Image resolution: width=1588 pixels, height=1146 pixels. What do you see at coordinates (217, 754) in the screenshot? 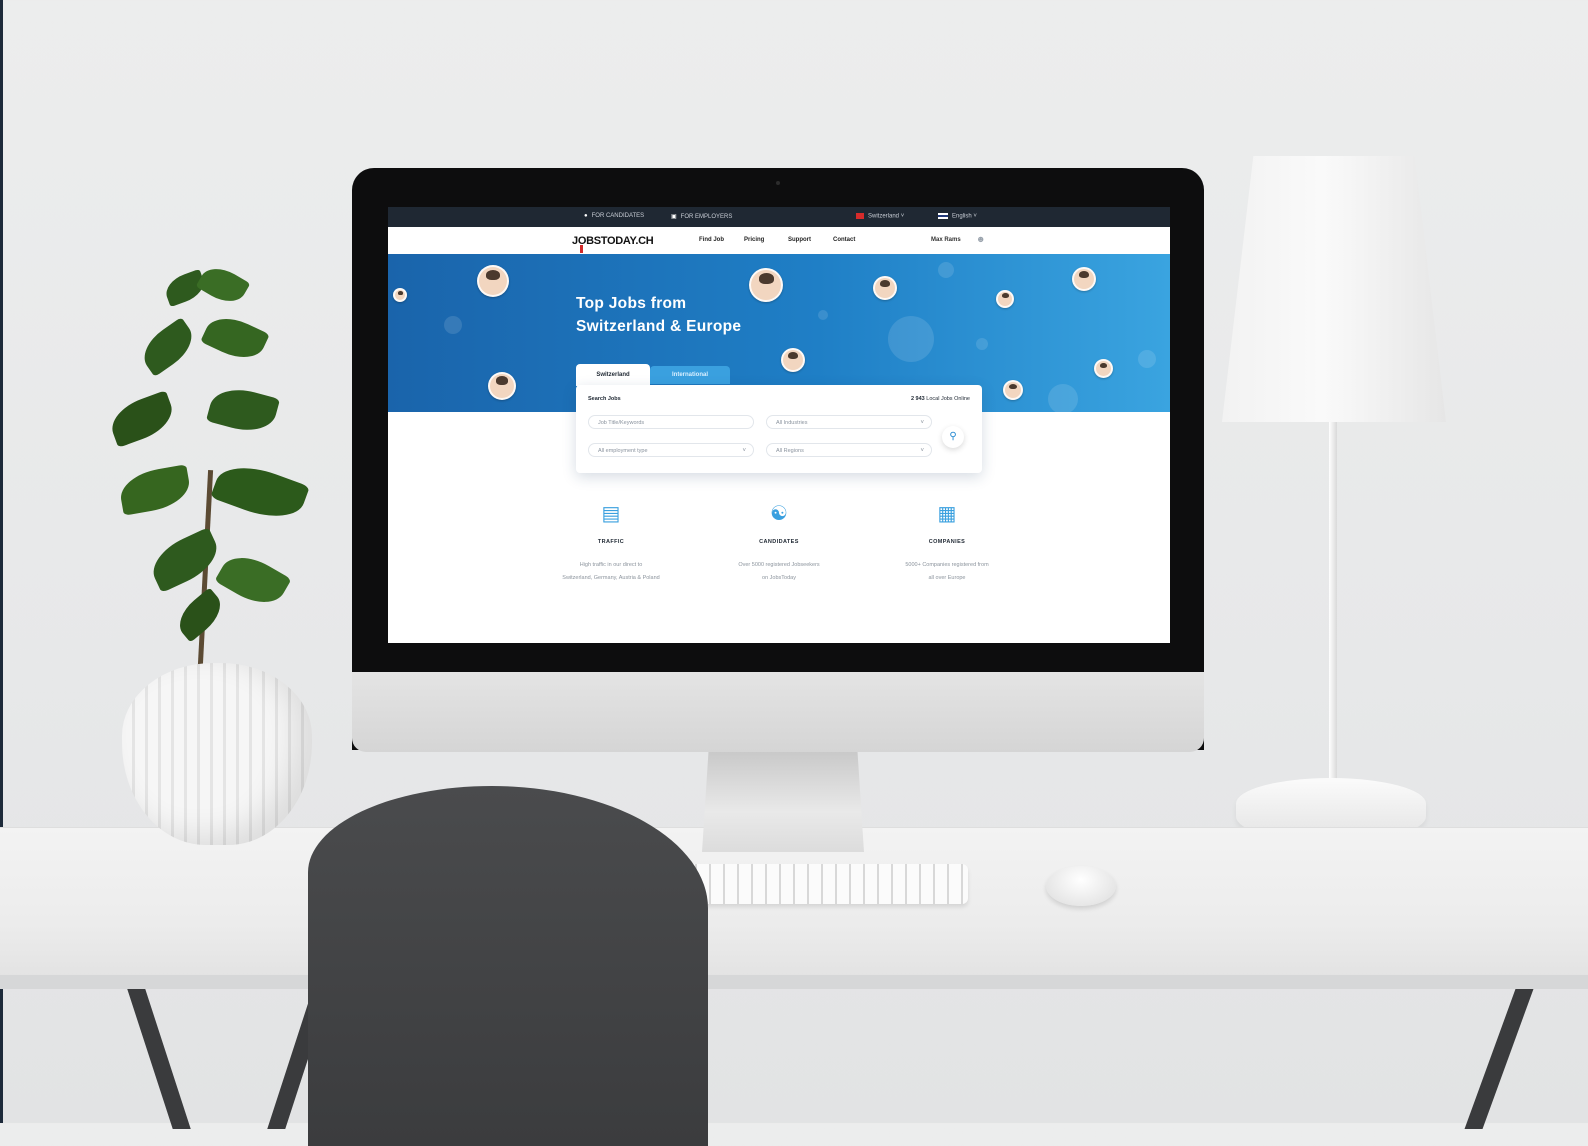
I see `vase` at bounding box center [217, 754].